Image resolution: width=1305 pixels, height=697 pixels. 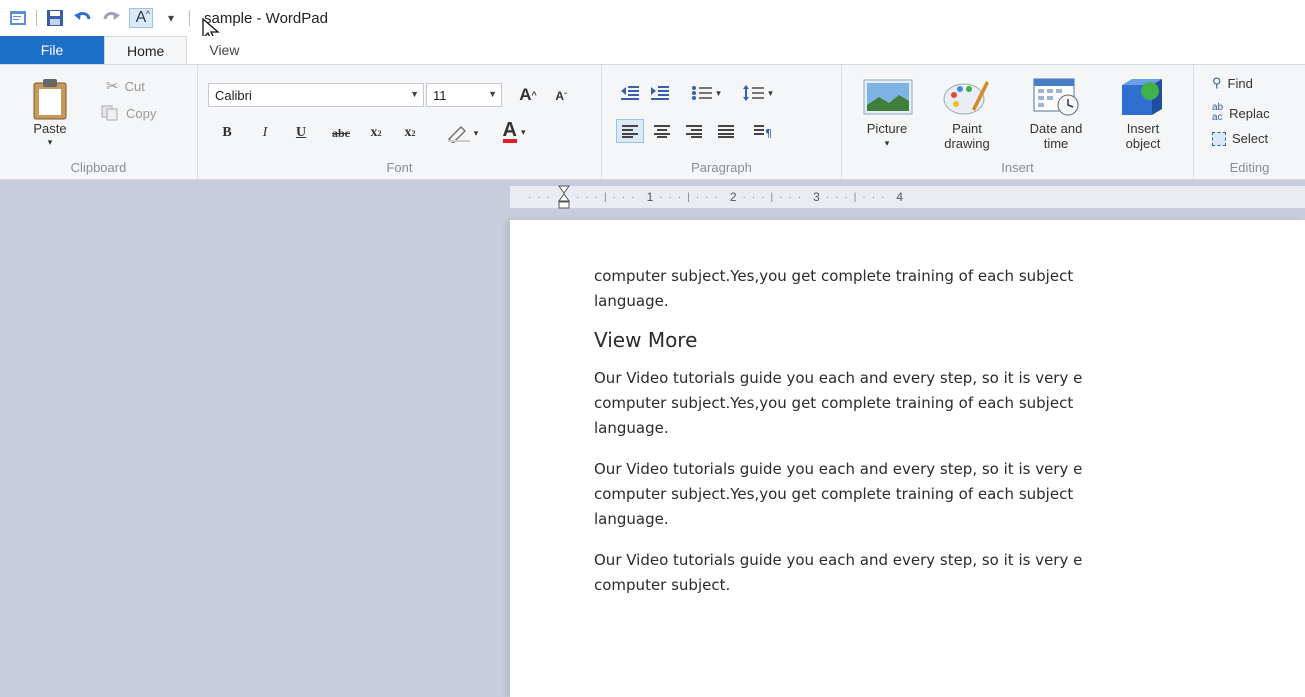 I want to click on paragraph-group-label: Paragraph, so click(x=721, y=167).